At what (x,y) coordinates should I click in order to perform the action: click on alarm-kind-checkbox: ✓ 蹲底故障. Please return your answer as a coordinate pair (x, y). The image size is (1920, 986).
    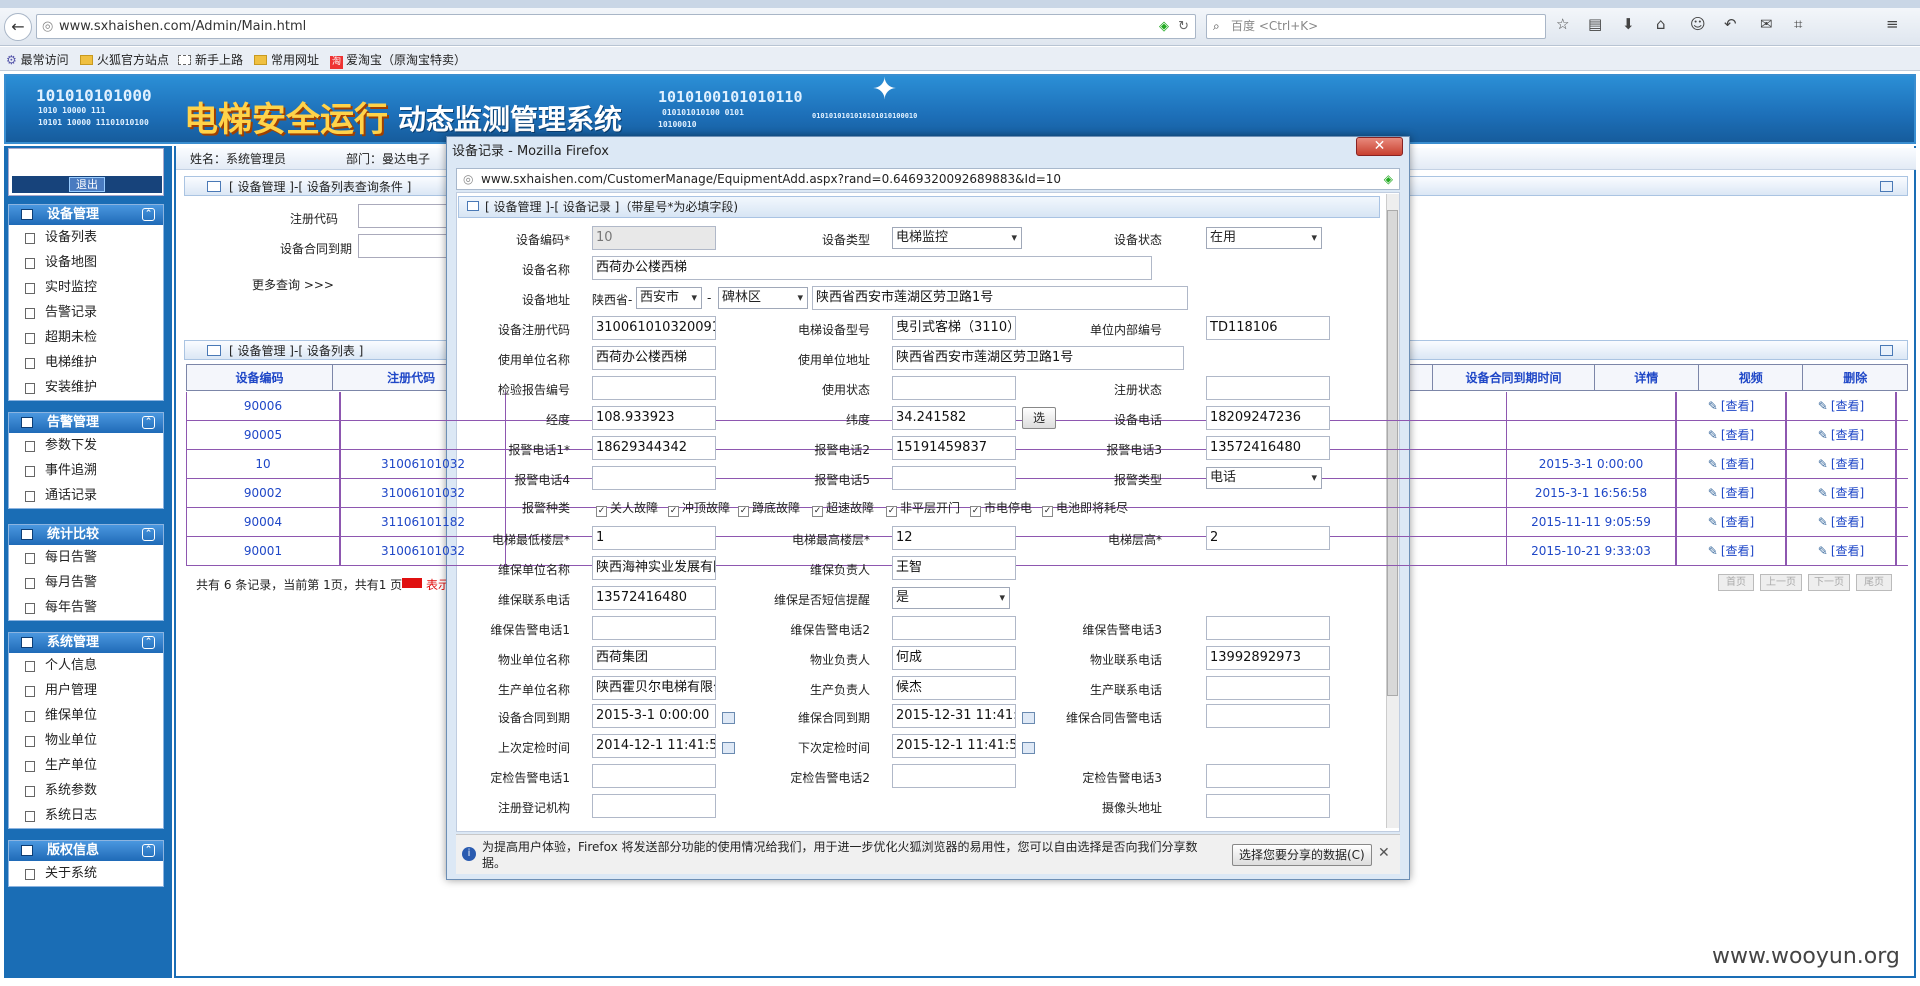
    Looking at the image, I should click on (769, 508).